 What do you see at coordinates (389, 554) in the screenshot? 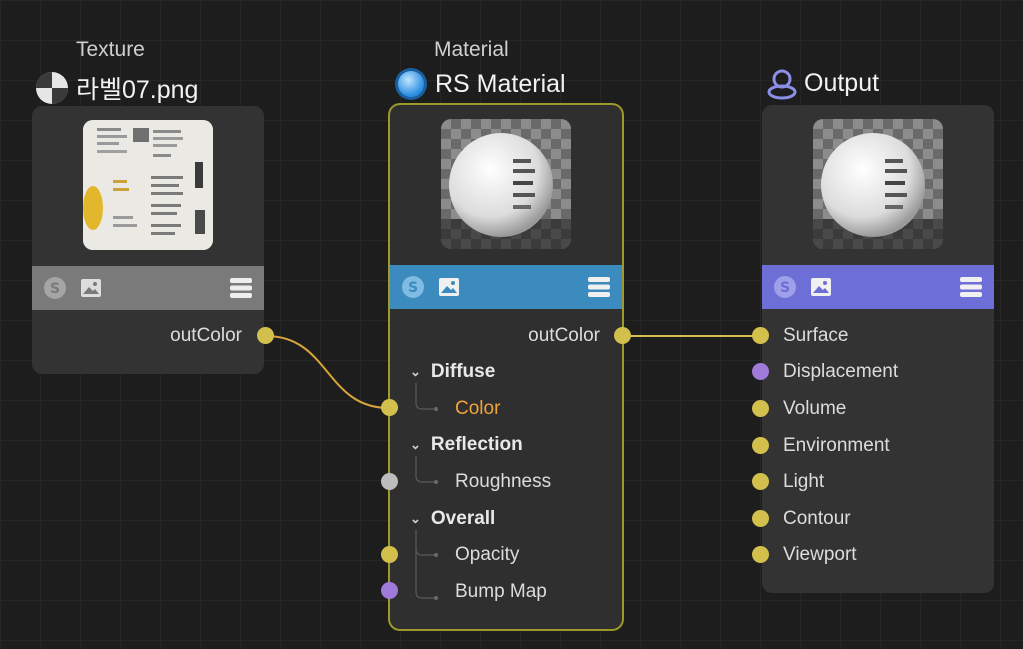
I see `material-opacity-input-port` at bounding box center [389, 554].